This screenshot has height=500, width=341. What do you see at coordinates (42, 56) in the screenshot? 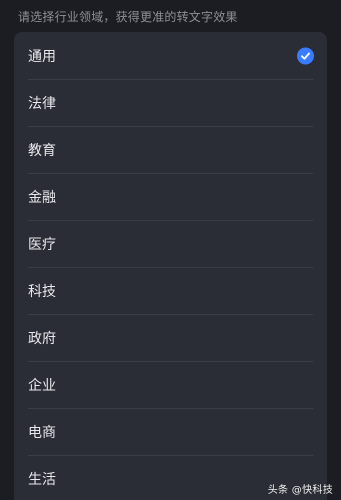
I see `industry-label: 通用` at bounding box center [42, 56].